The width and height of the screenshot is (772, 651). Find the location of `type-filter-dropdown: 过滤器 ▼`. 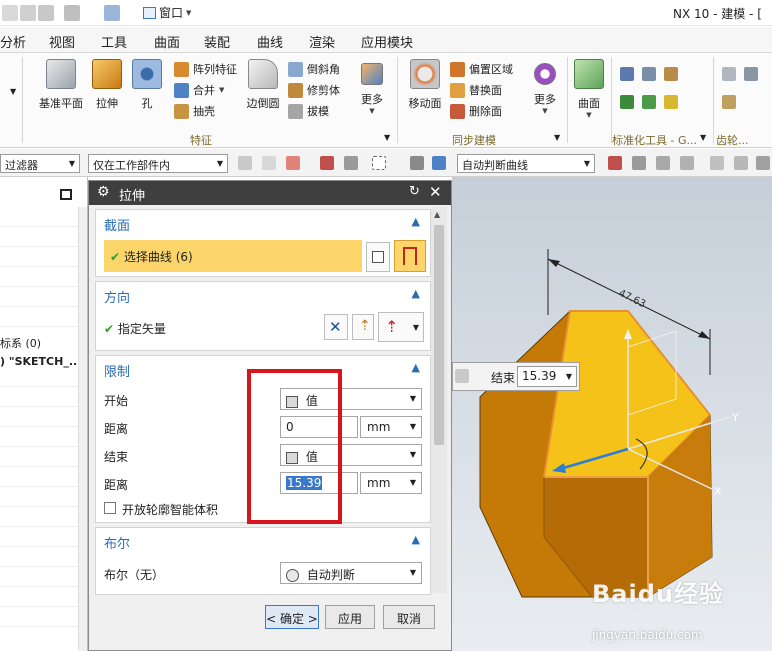

type-filter-dropdown: 过滤器 ▼ is located at coordinates (40, 163).